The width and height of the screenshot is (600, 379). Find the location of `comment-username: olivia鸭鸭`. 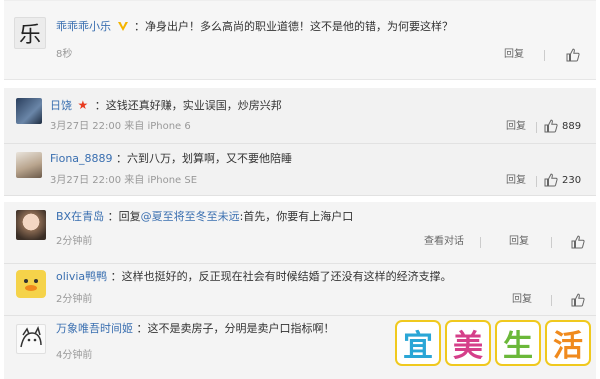

comment-username: olivia鸭鸭 is located at coordinates (81, 276).